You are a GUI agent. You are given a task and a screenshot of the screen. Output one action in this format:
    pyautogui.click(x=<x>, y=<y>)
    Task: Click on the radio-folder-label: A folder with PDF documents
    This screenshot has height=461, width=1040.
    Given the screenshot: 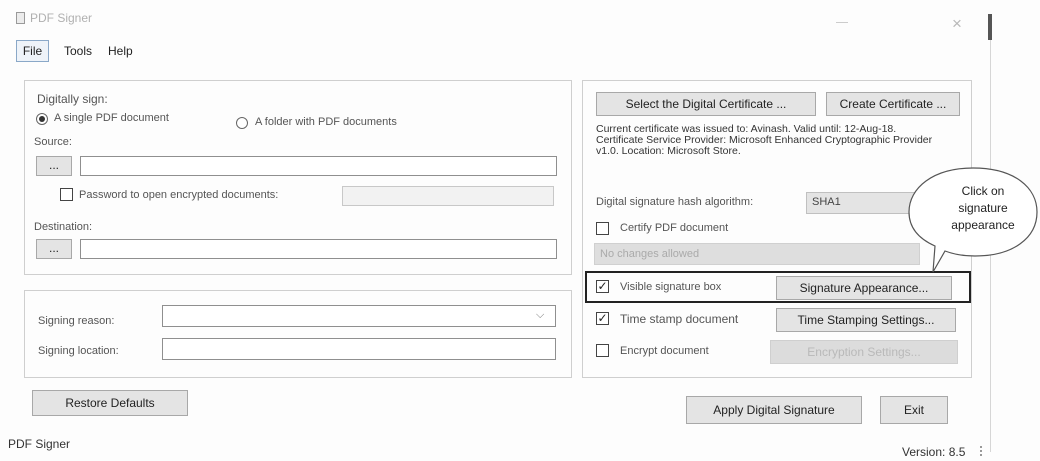 What is the action you would take?
    pyautogui.click(x=326, y=122)
    